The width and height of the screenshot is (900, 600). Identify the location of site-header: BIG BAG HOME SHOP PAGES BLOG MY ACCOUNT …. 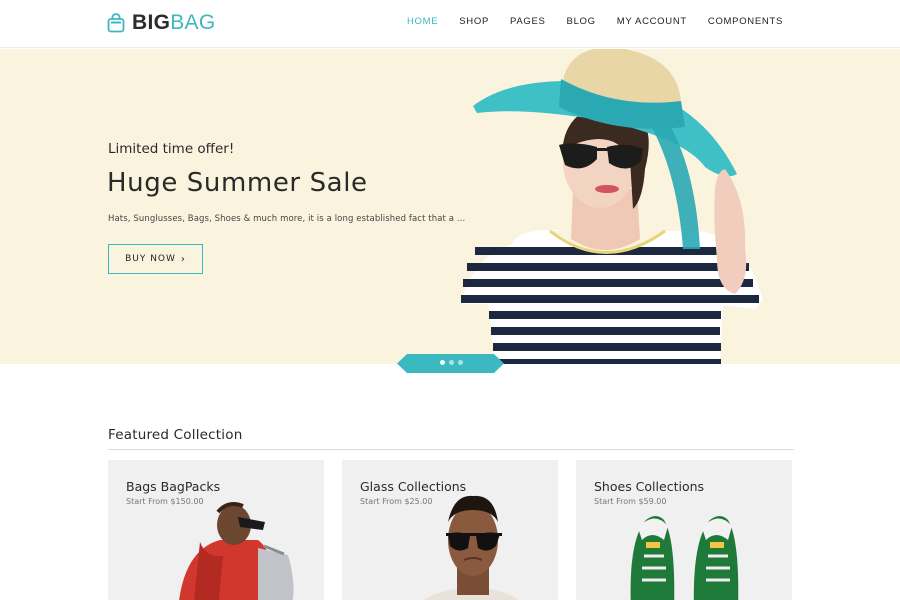
(450, 24).